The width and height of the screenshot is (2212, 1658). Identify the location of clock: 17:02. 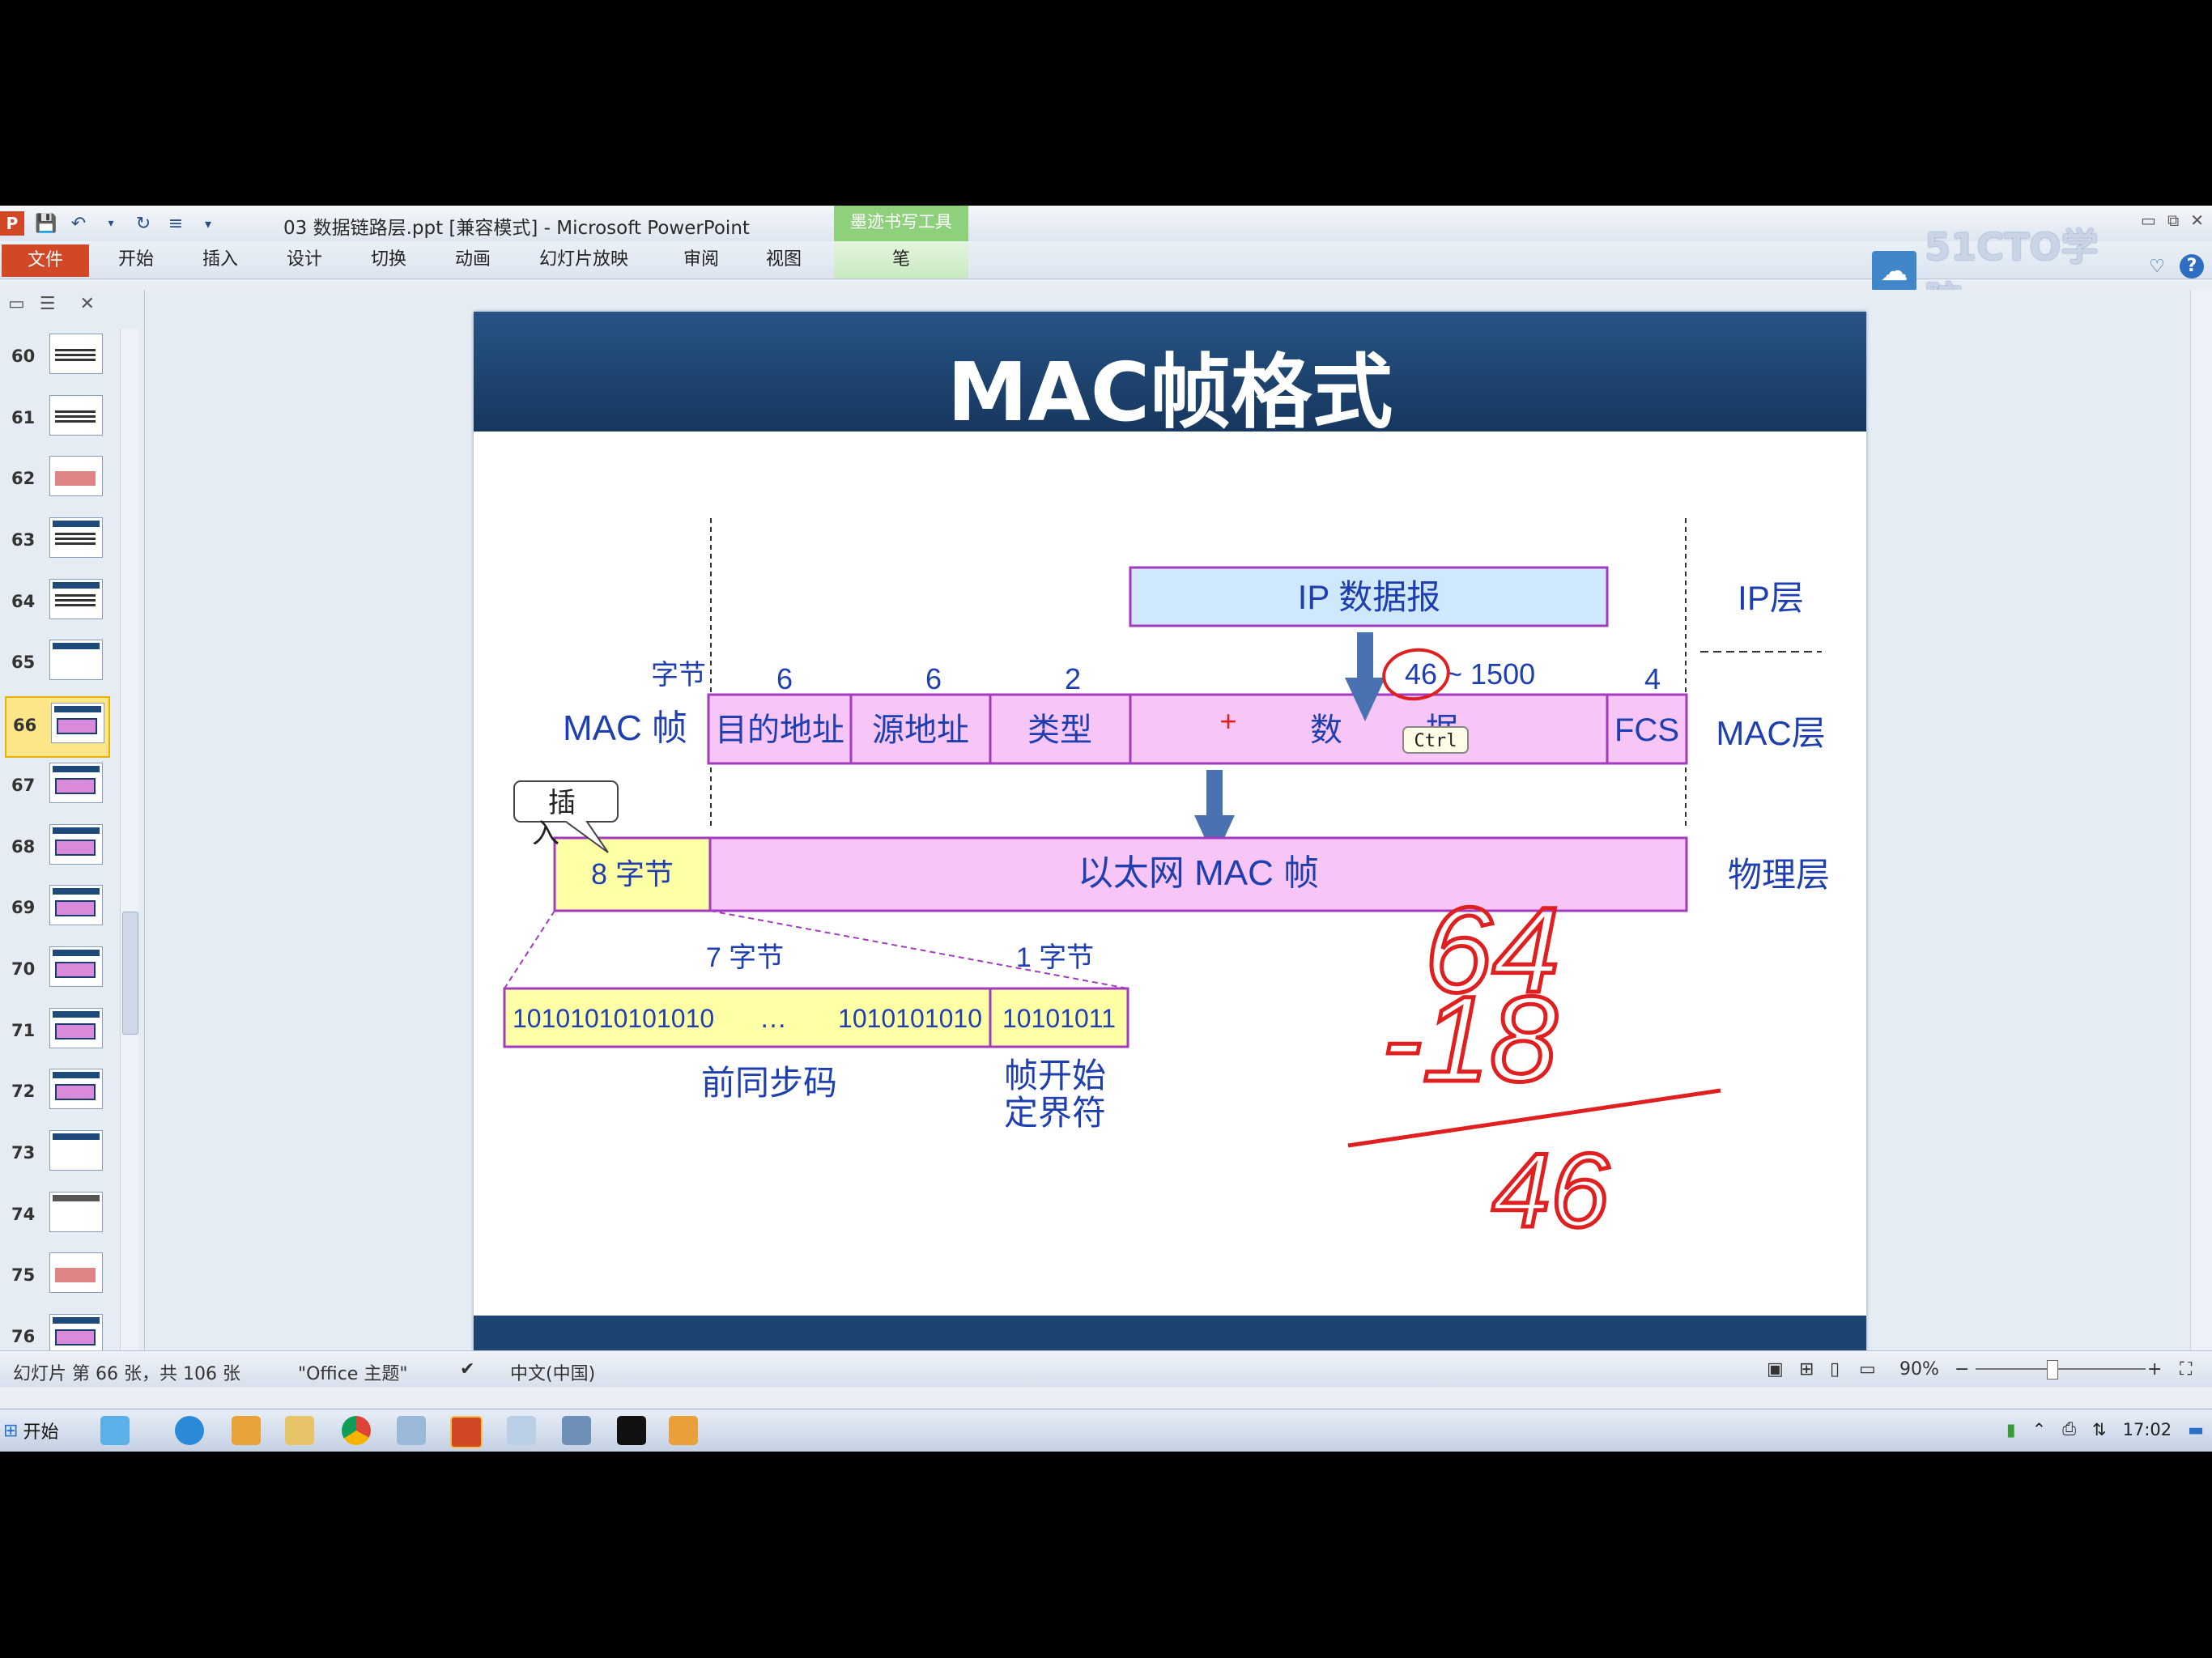
(2148, 1429).